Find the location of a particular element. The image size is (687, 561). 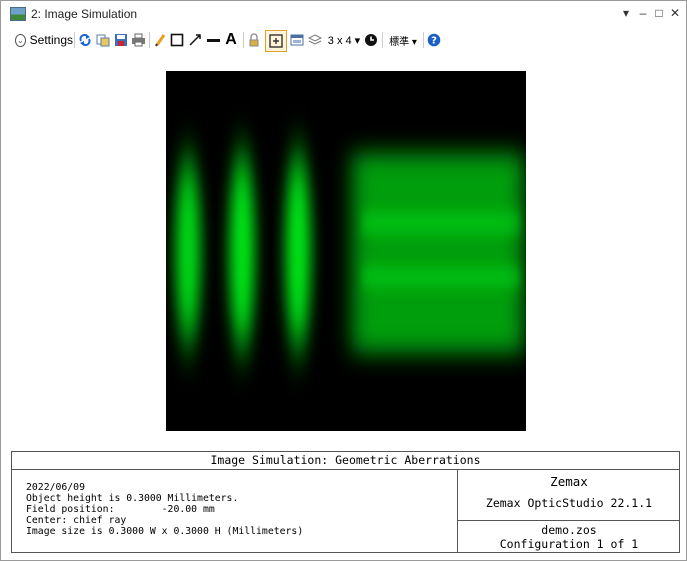

minimize-button: – is located at coordinates (643, 13).